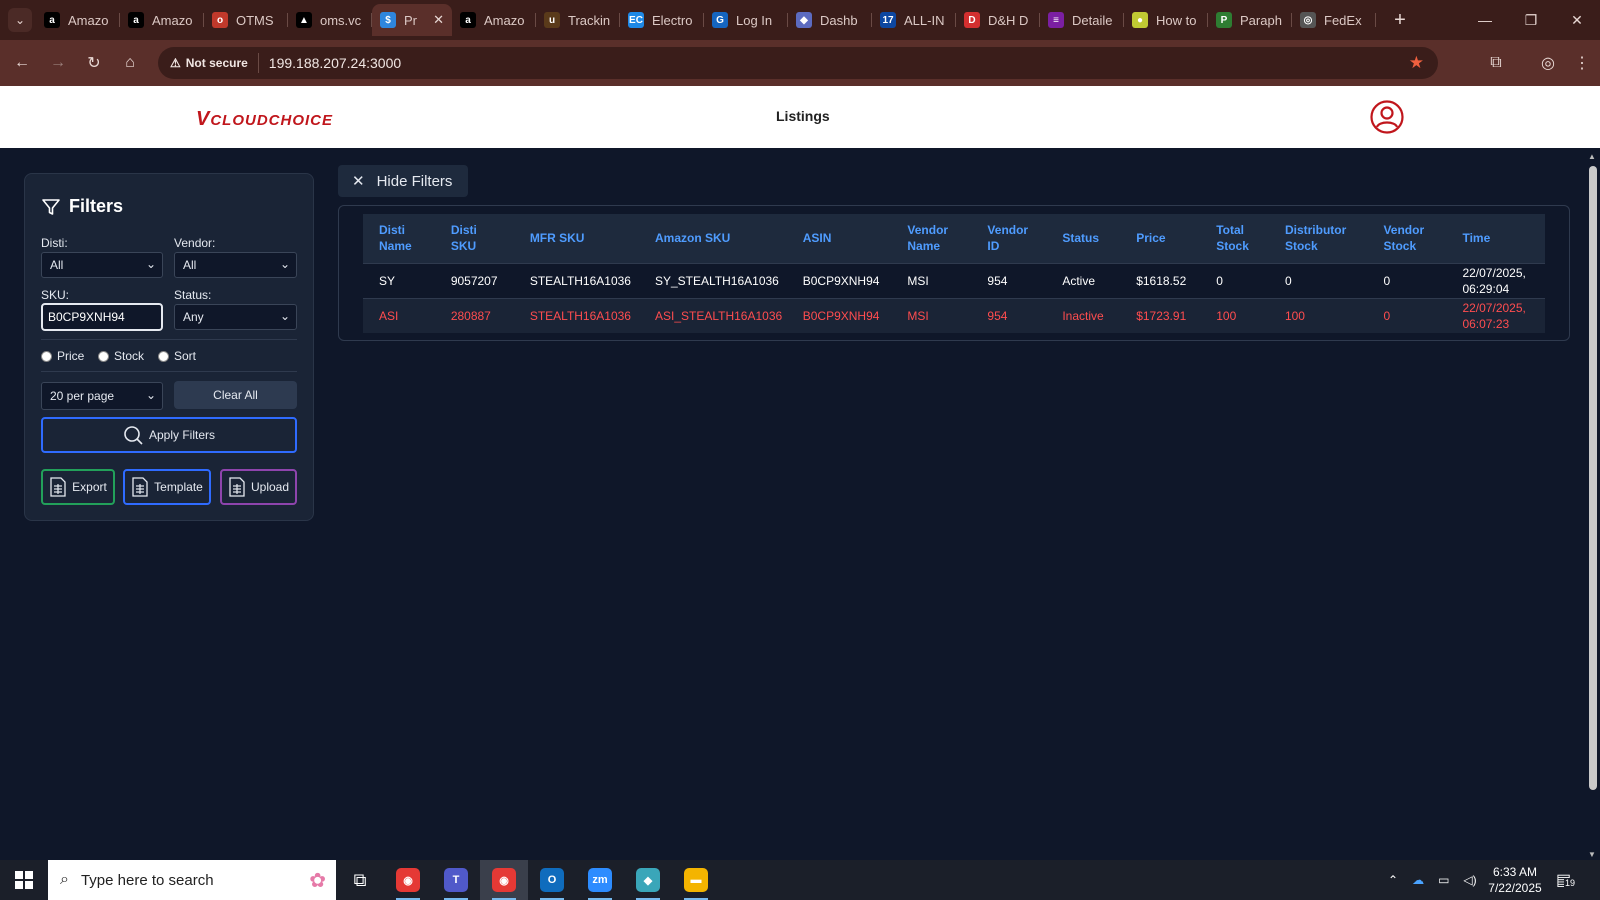 This screenshot has height=900, width=1600. What do you see at coordinates (578, 20) in the screenshot?
I see `browser-tab: u Trackin` at bounding box center [578, 20].